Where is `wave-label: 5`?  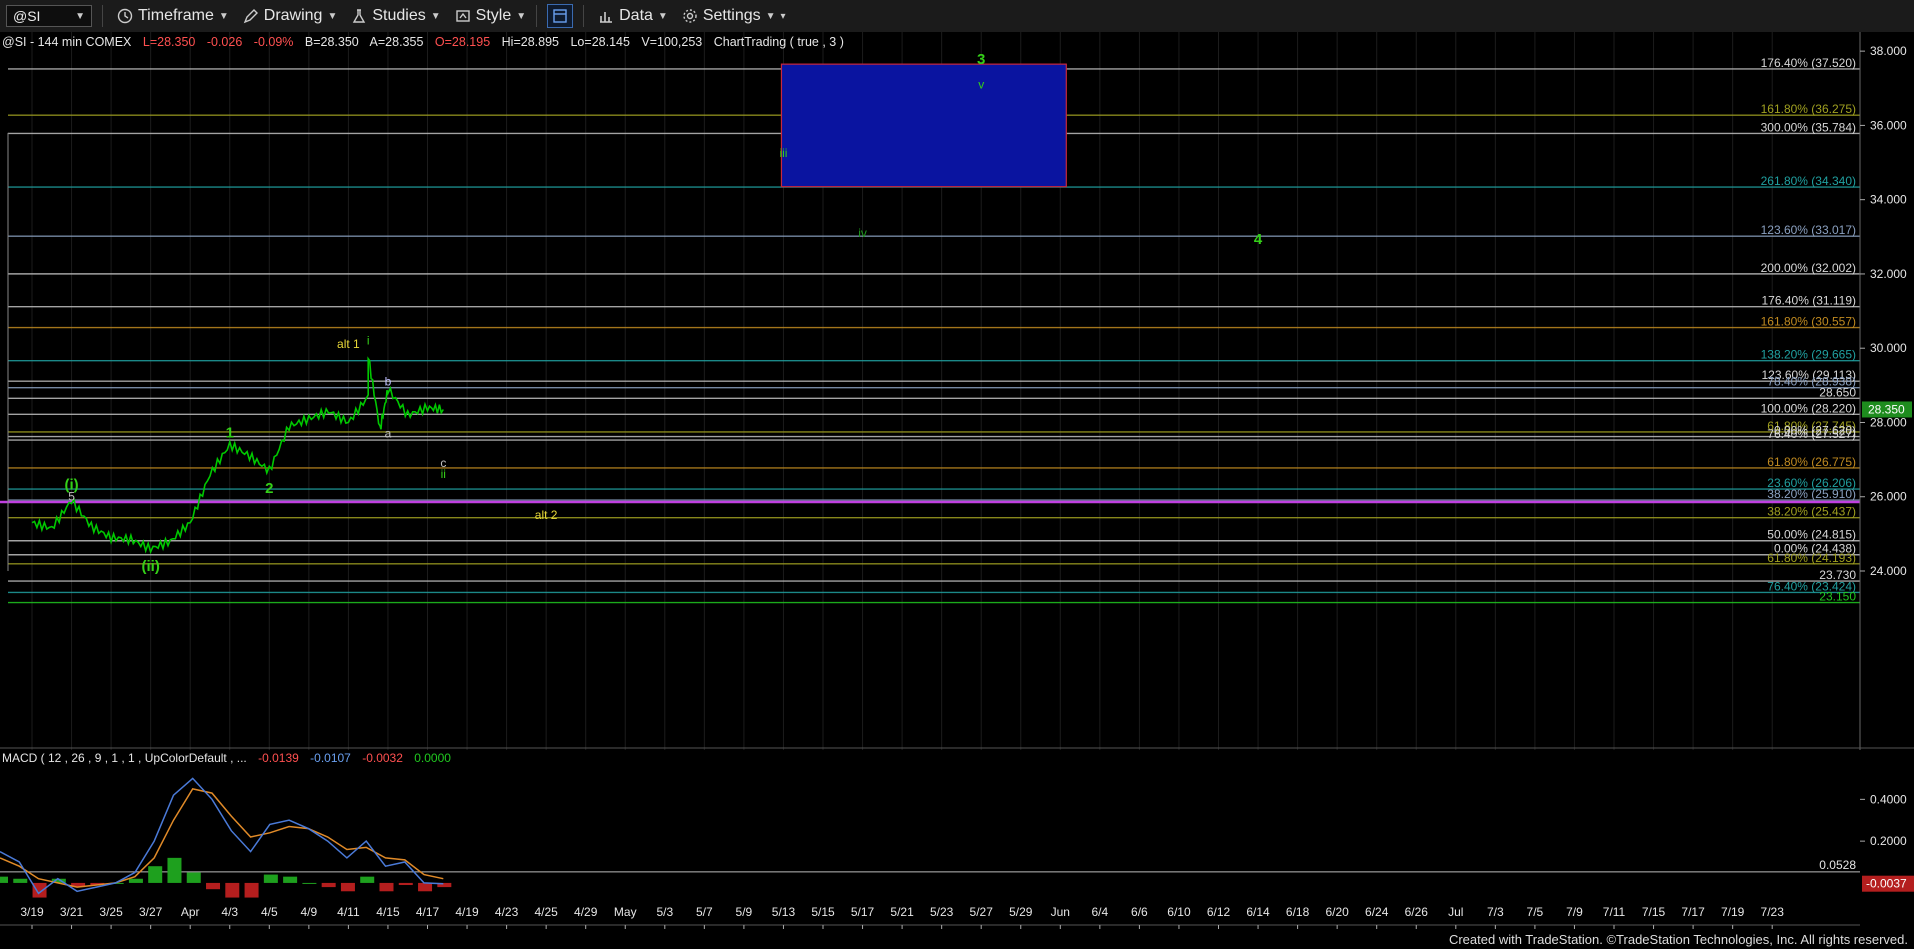
wave-label: 5 is located at coordinates (71, 496).